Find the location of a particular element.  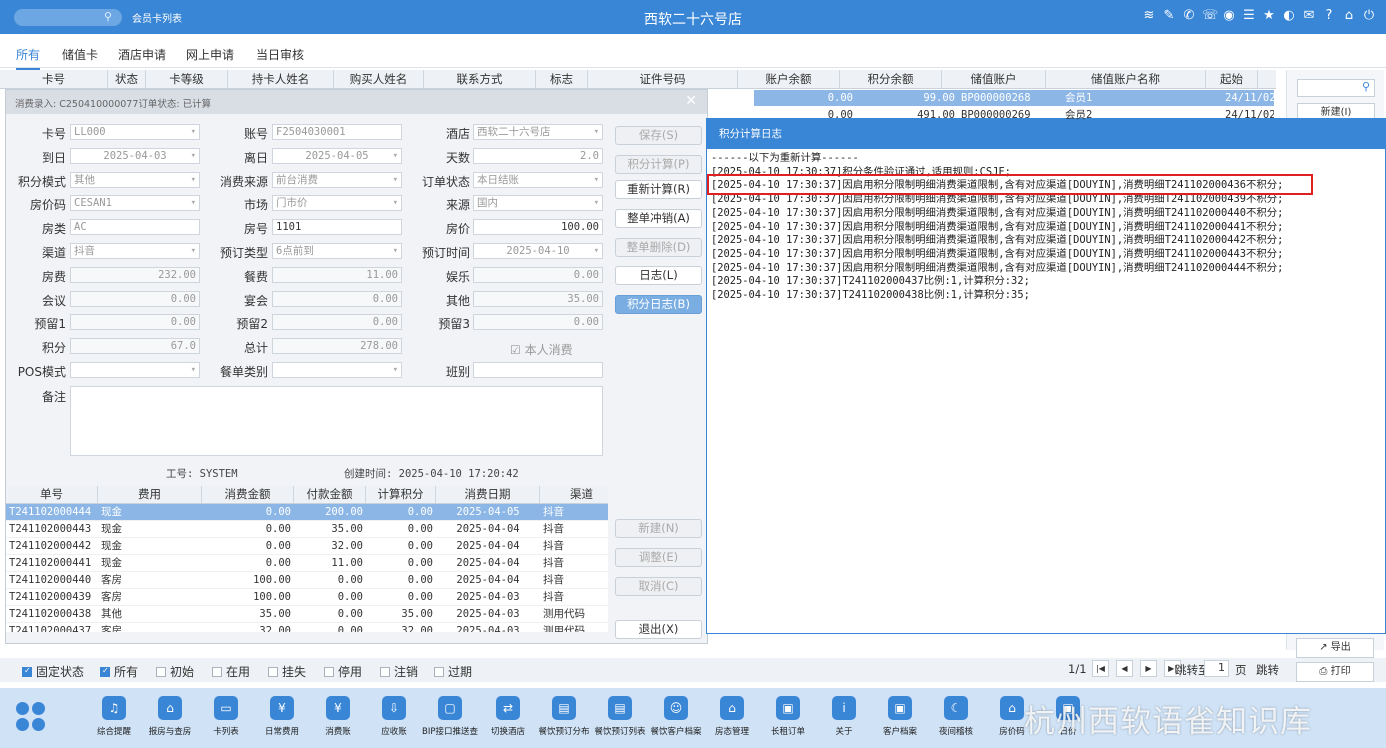

field-dep: 2025-04-05 is located at coordinates (337, 155).